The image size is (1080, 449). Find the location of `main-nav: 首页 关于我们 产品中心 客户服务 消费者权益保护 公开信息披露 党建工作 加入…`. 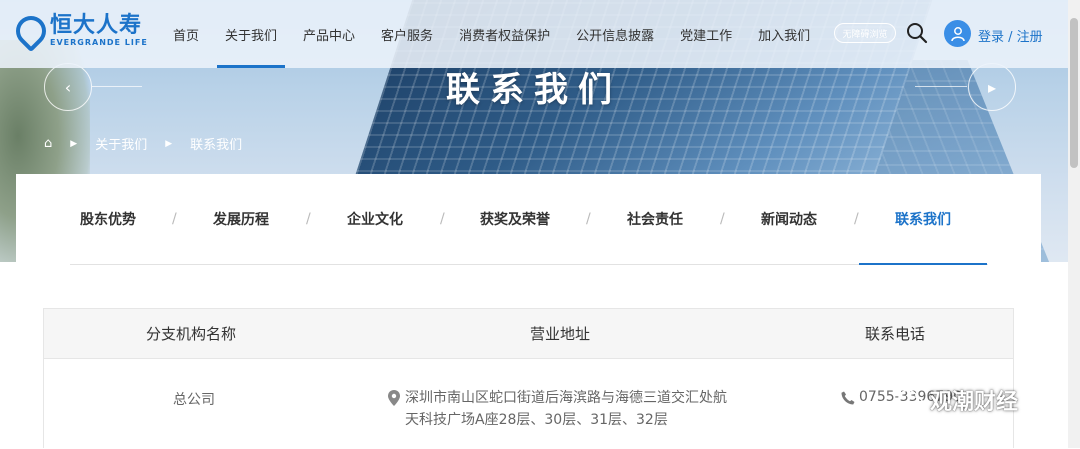

main-nav: 首页 关于我们 产品中心 客户服务 消费者权益保护 公开信息披露 党建工作 加入… is located at coordinates (491, 34).